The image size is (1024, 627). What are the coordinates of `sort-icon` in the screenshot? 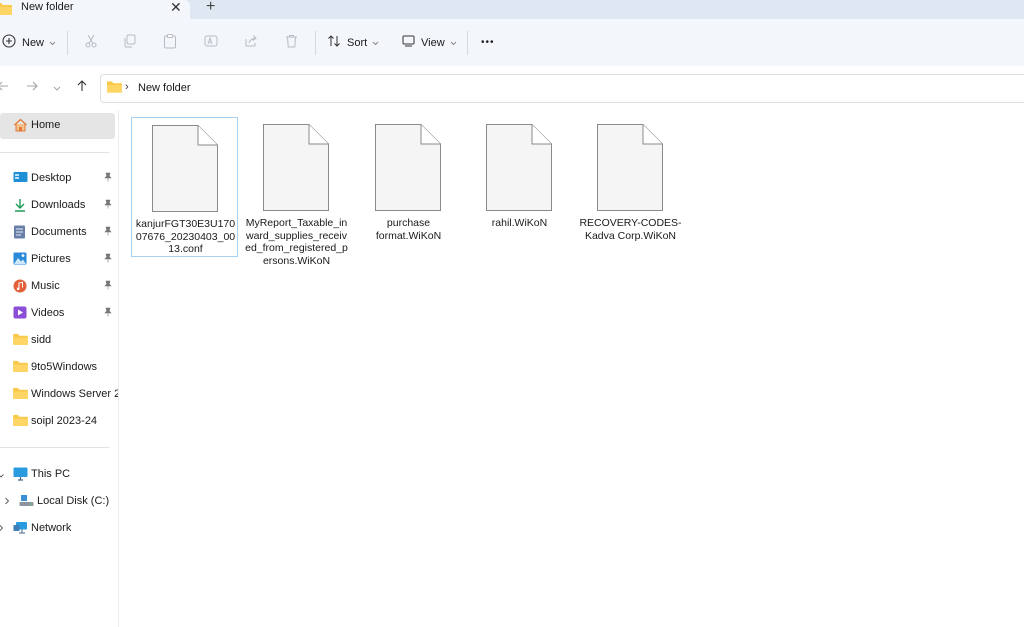 It's located at (334, 42).